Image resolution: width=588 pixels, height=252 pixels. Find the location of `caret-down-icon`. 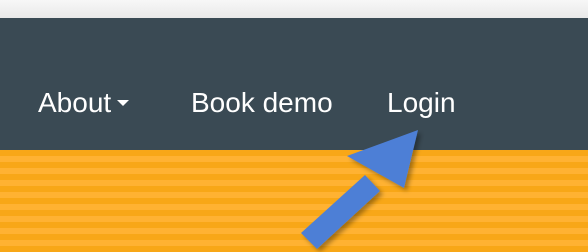

caret-down-icon is located at coordinates (123, 102).